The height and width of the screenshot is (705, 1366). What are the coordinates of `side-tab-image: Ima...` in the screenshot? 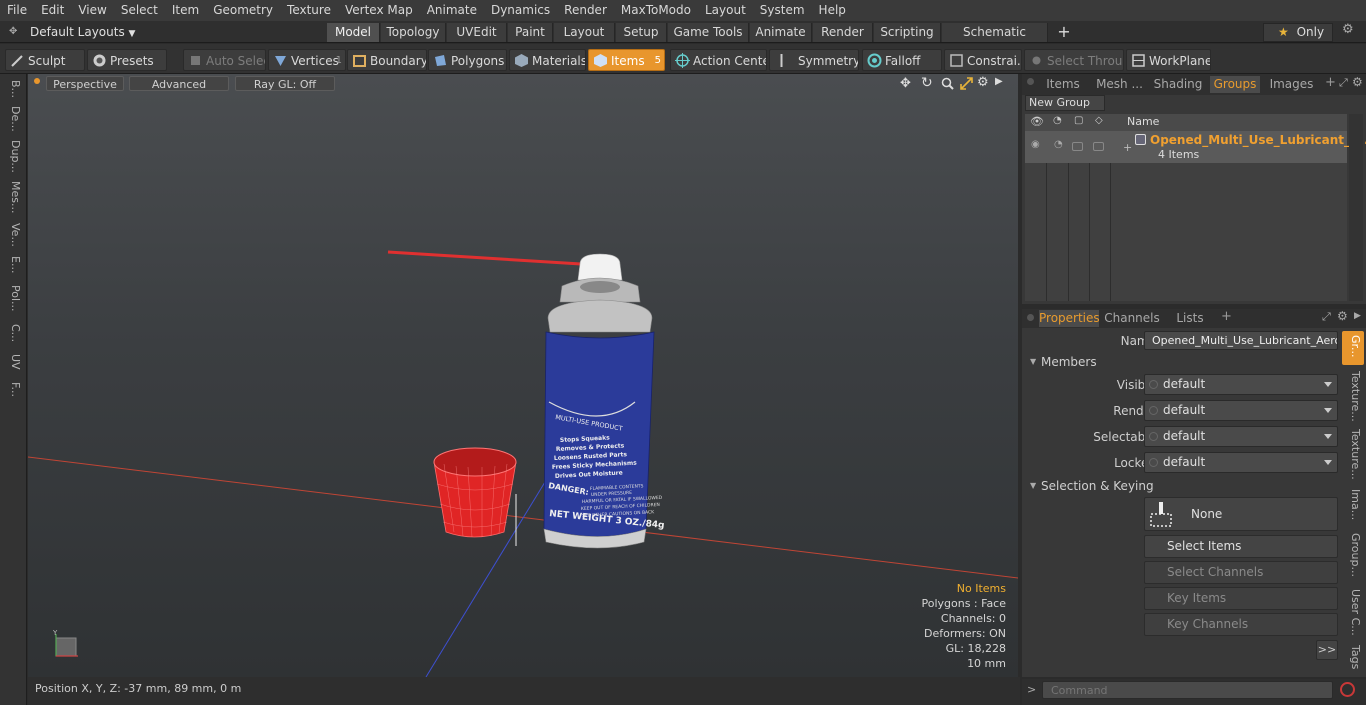 It's located at (1353, 507).